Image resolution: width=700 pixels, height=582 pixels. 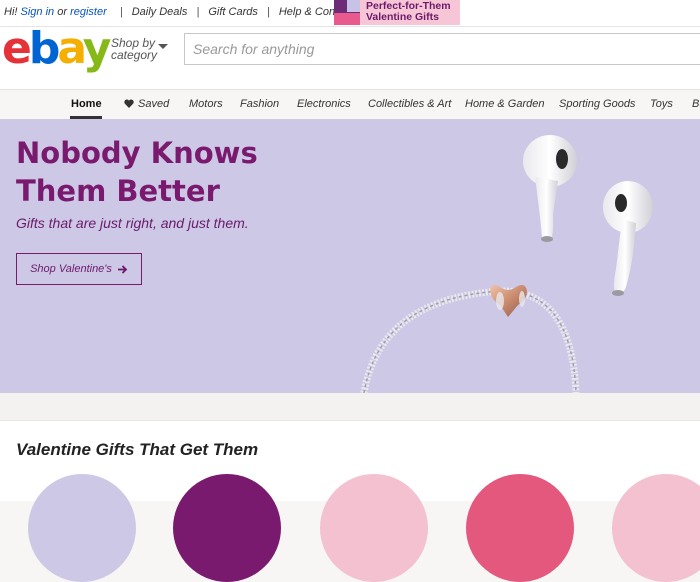 What do you see at coordinates (137, 153) in the screenshot?
I see `hero-title-line-1: Nobody Knows` at bounding box center [137, 153].